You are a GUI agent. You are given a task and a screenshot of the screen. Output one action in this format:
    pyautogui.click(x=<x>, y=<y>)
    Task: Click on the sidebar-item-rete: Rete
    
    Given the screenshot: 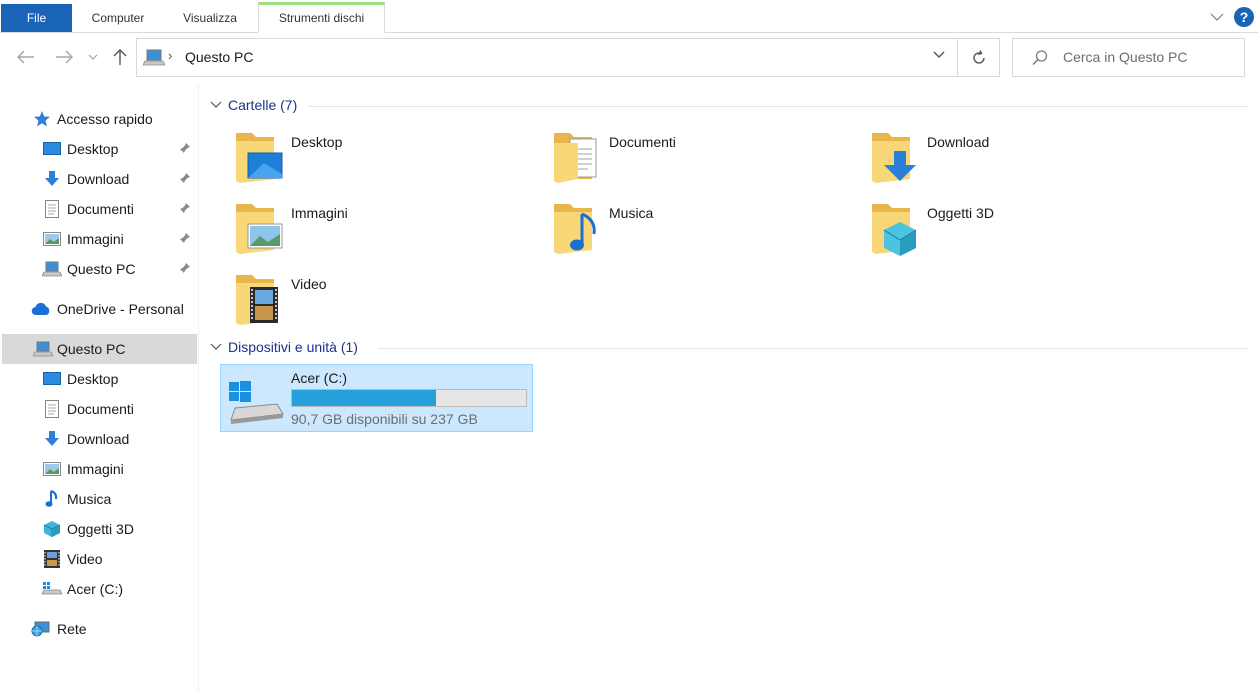 What is the action you would take?
    pyautogui.click(x=98, y=629)
    